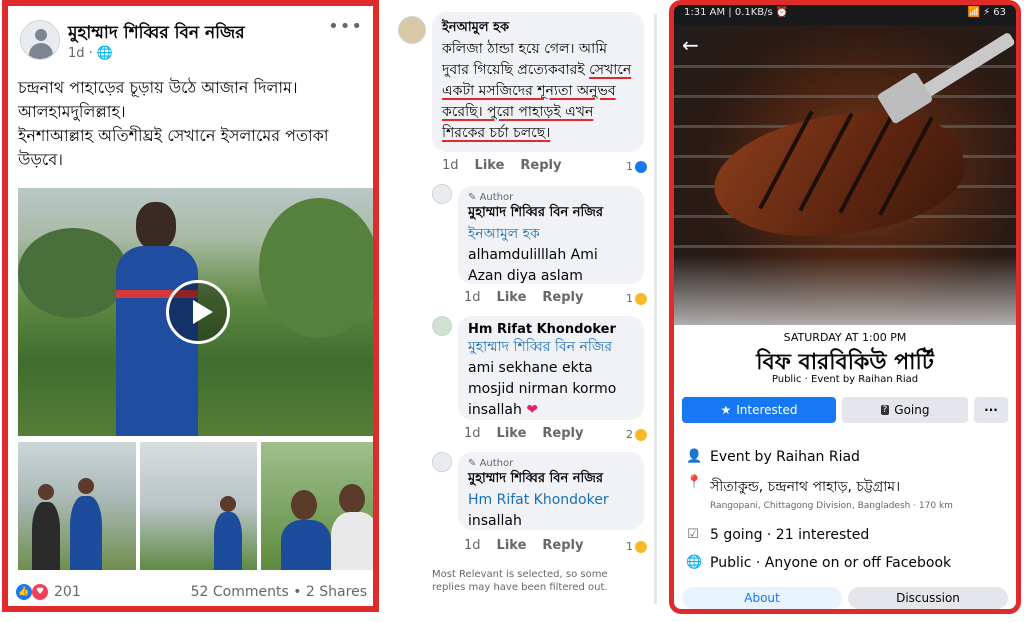 The image size is (1024, 622). Describe the element at coordinates (839, 175) in the screenshot. I see `steak-shape` at that location.